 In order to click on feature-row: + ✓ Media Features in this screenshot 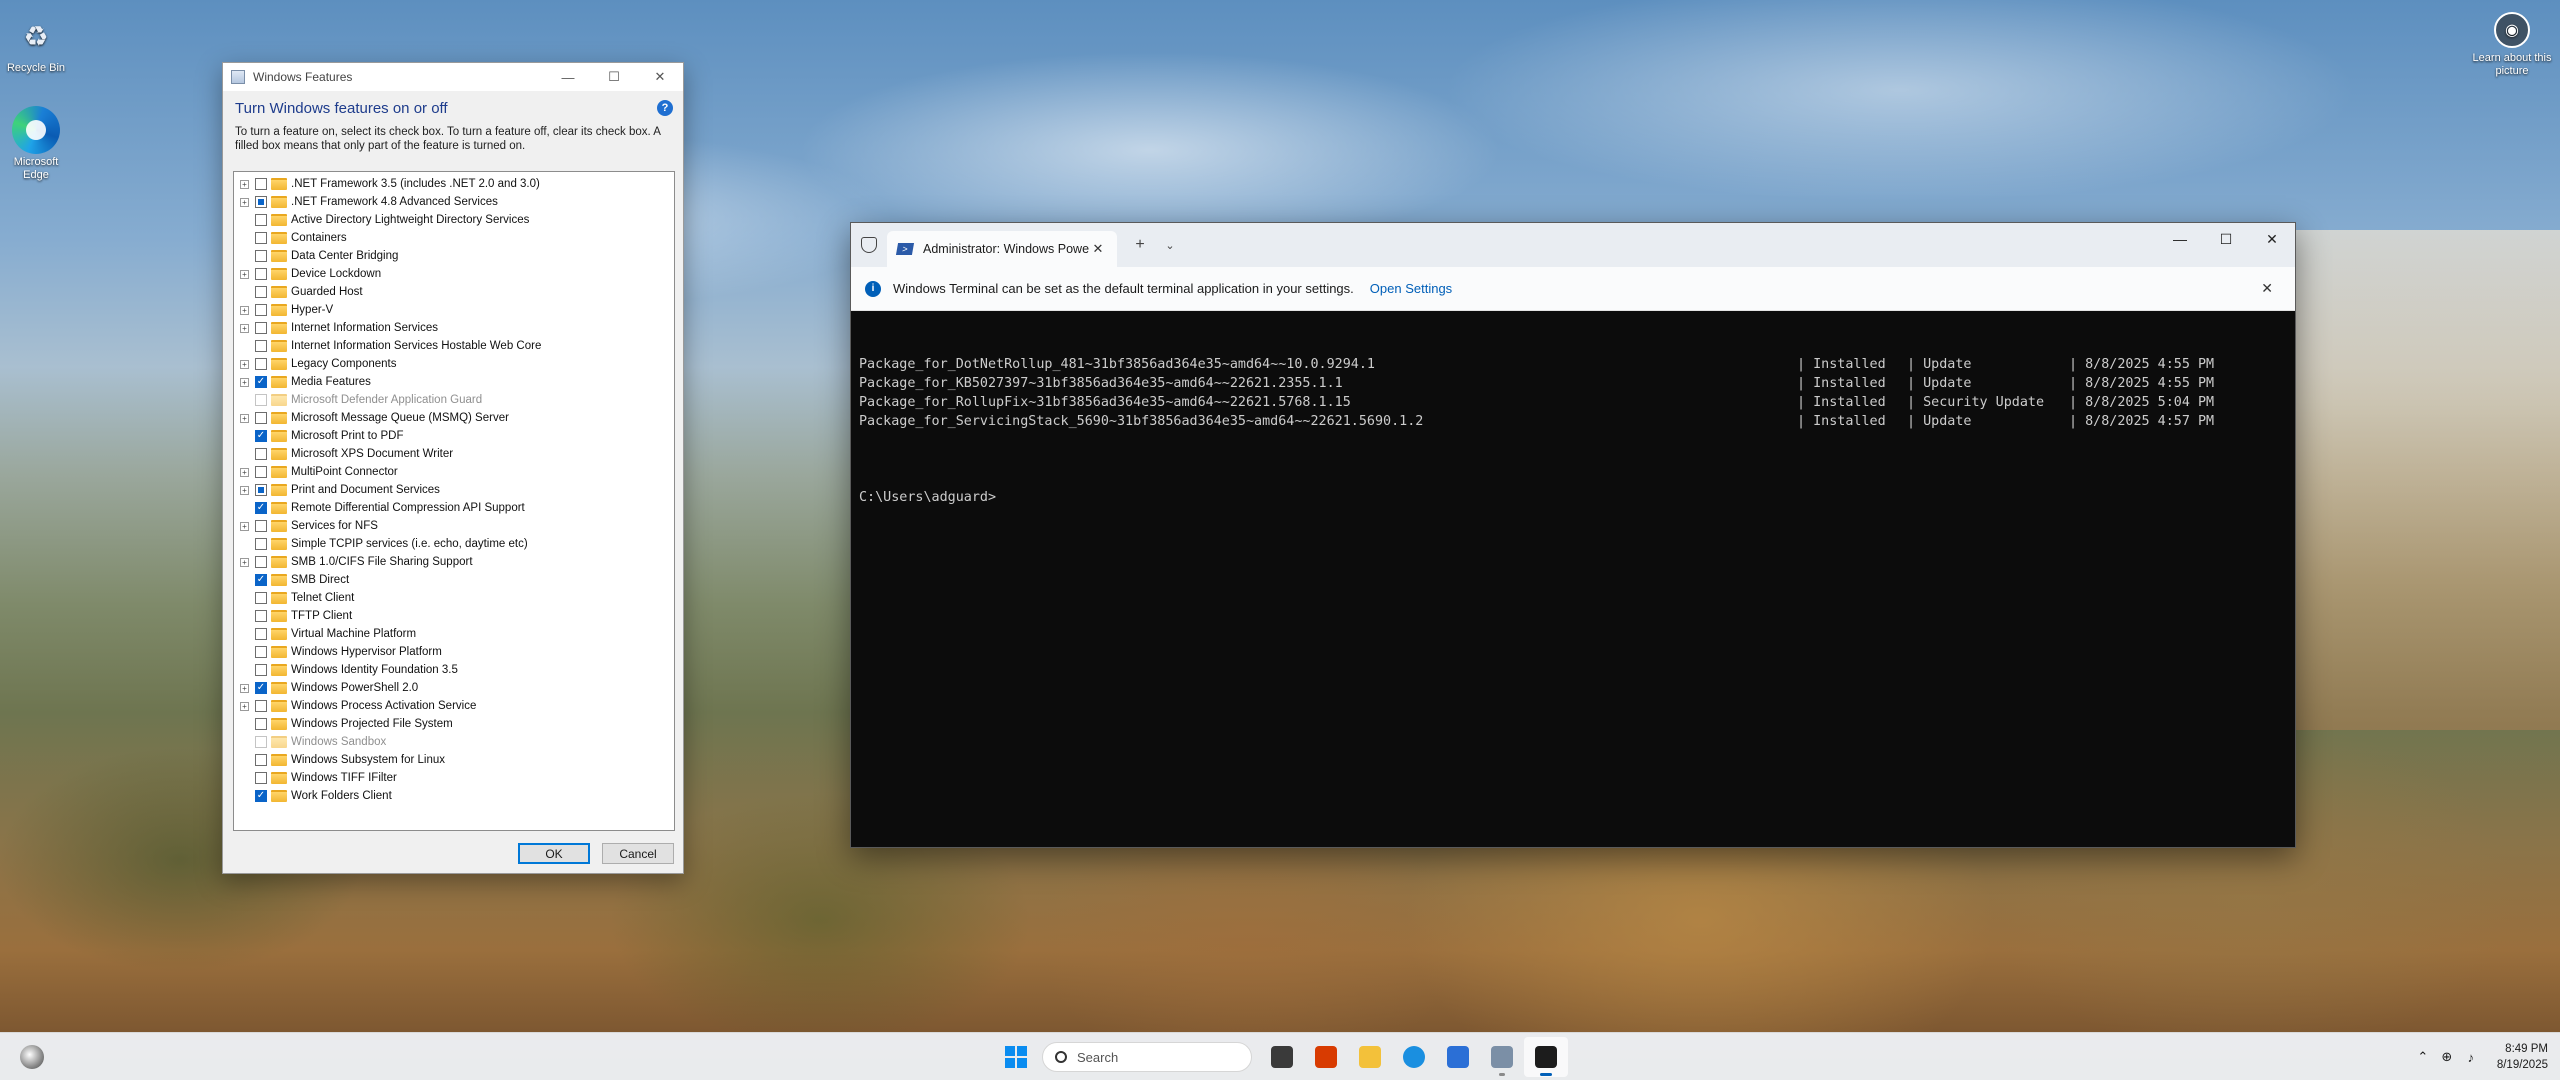, I will do `click(454, 382)`.